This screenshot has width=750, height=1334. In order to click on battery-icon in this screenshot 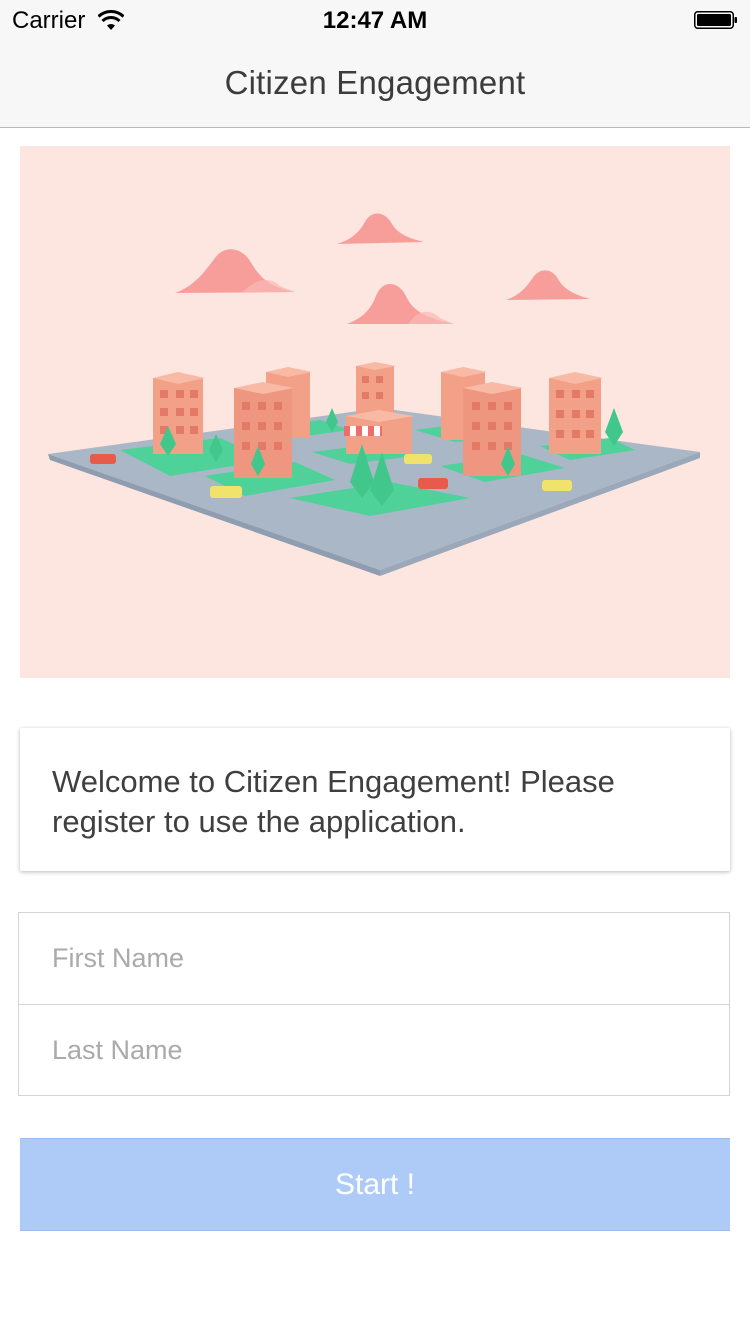, I will do `click(715, 20)`.